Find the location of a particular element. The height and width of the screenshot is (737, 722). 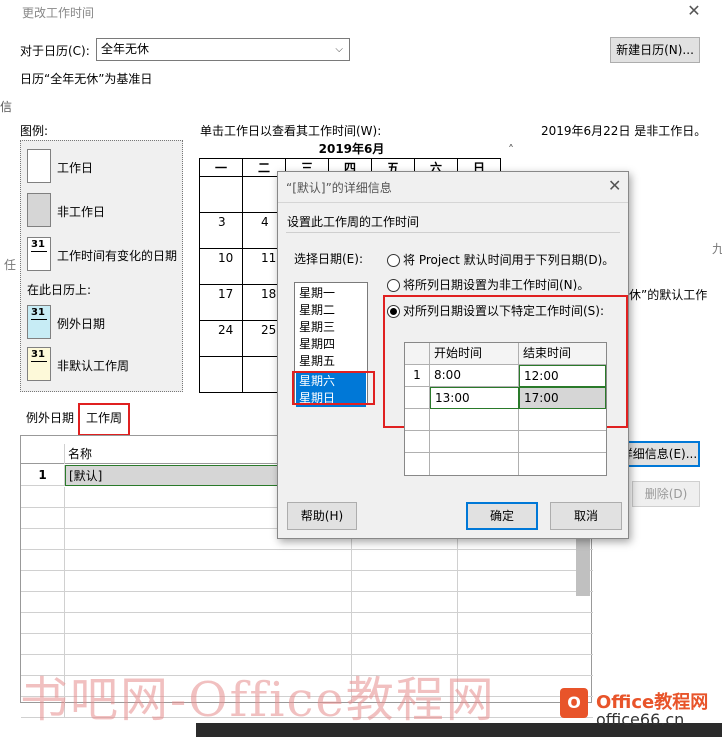

col-start-time: 开始时间 is located at coordinates (474, 354).